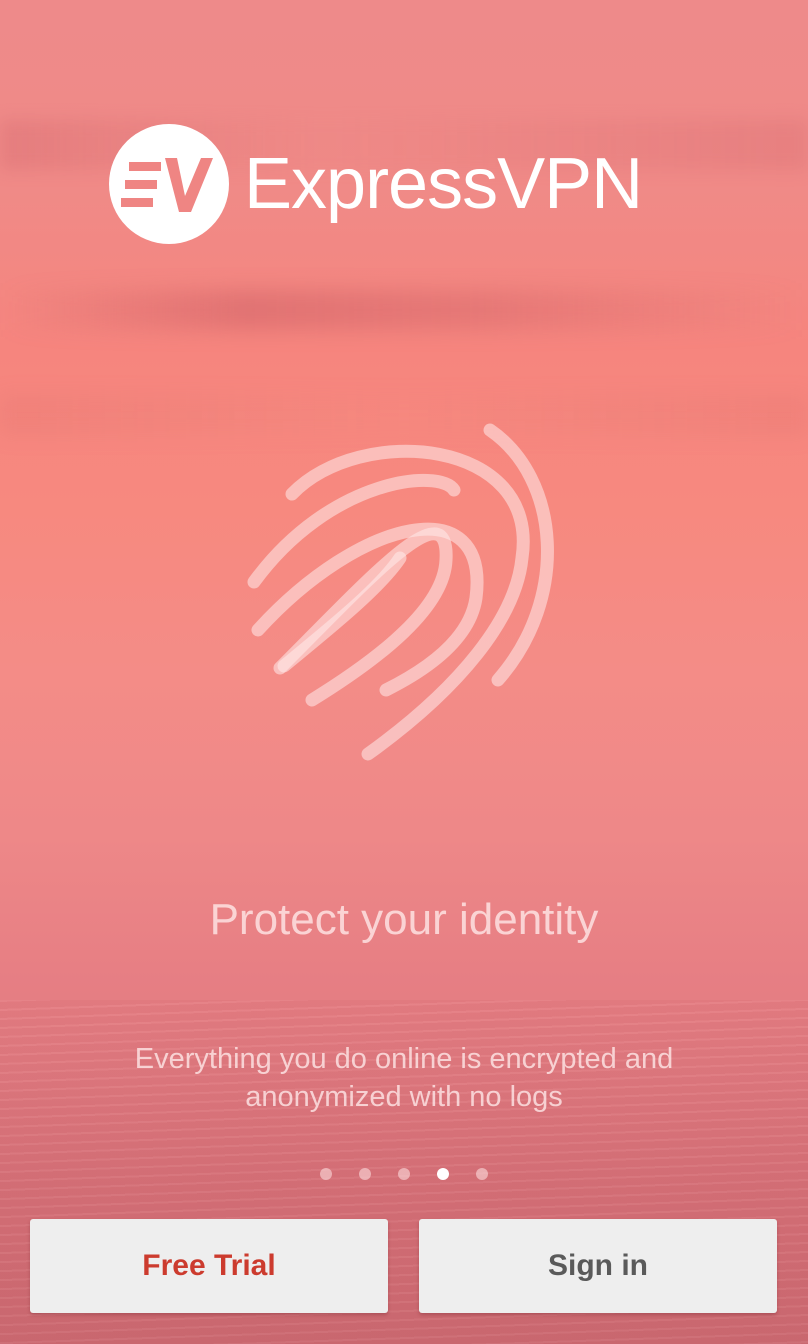 The image size is (808, 1344). What do you see at coordinates (443, 184) in the screenshot?
I see `brand-name: ExpressVPN` at bounding box center [443, 184].